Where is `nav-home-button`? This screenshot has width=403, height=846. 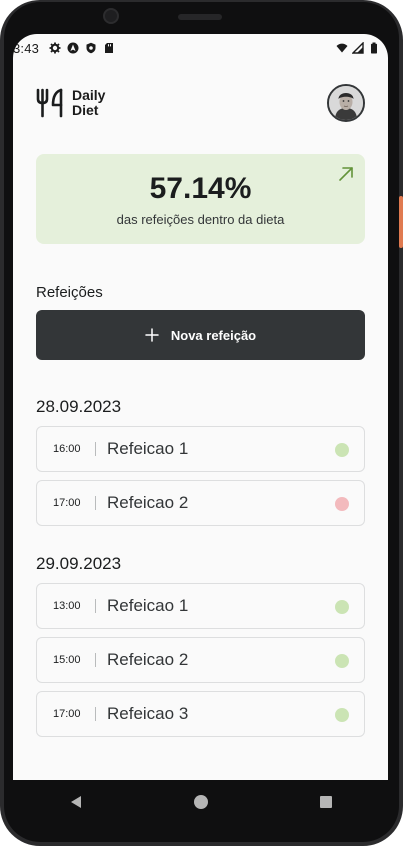
nav-home-button is located at coordinates (201, 802).